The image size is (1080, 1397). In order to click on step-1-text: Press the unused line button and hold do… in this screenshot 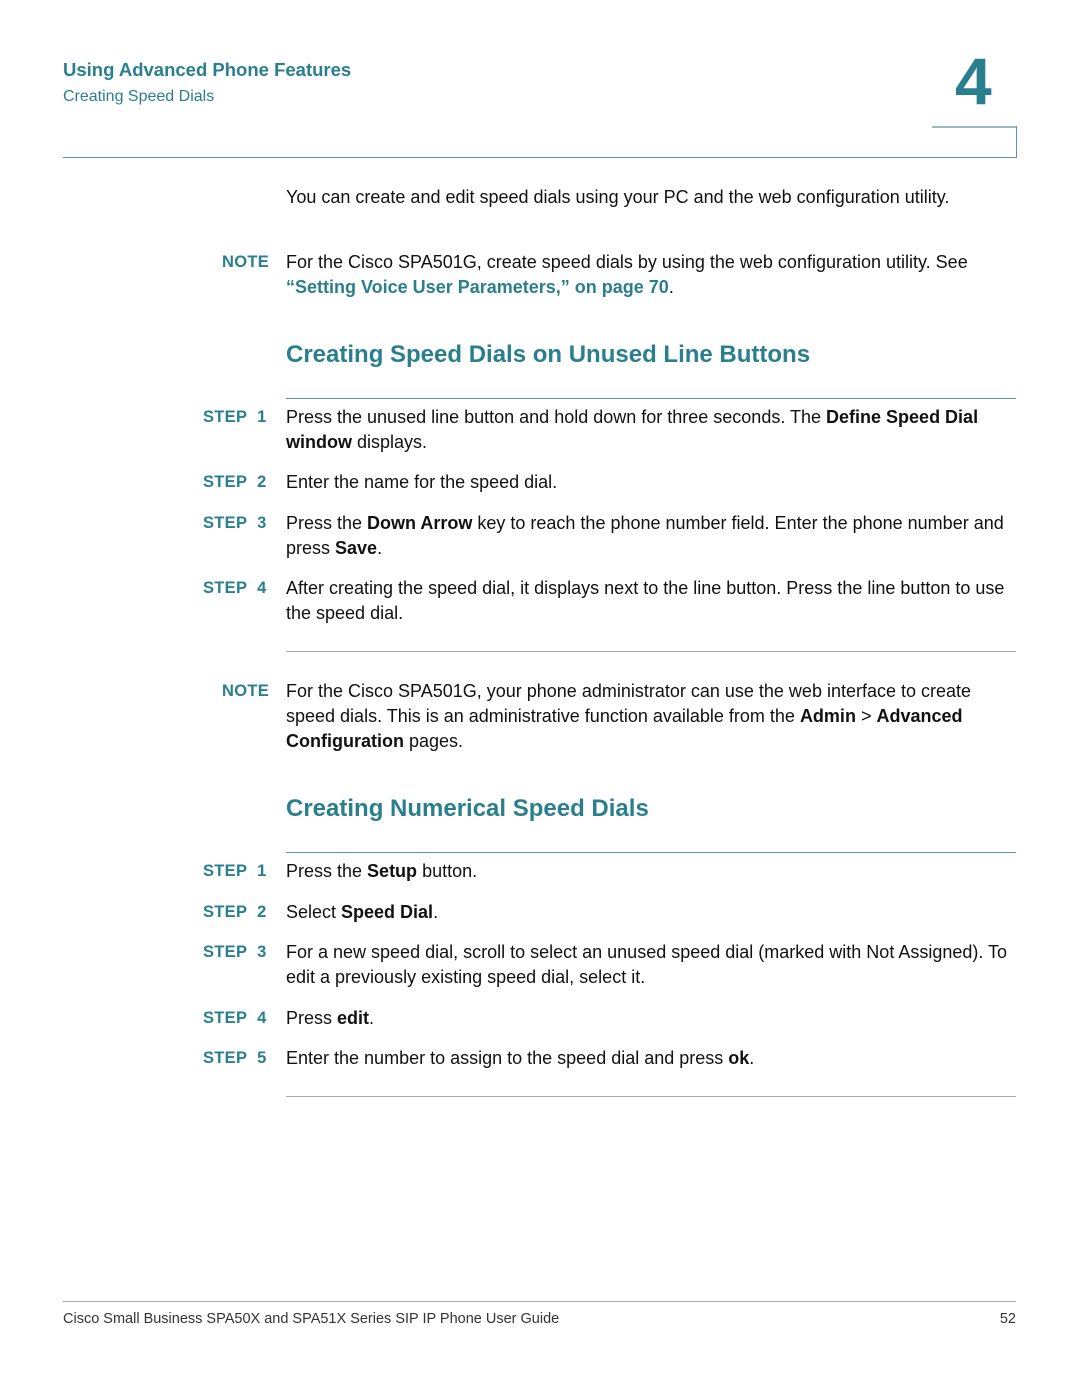, I will do `click(653, 430)`.